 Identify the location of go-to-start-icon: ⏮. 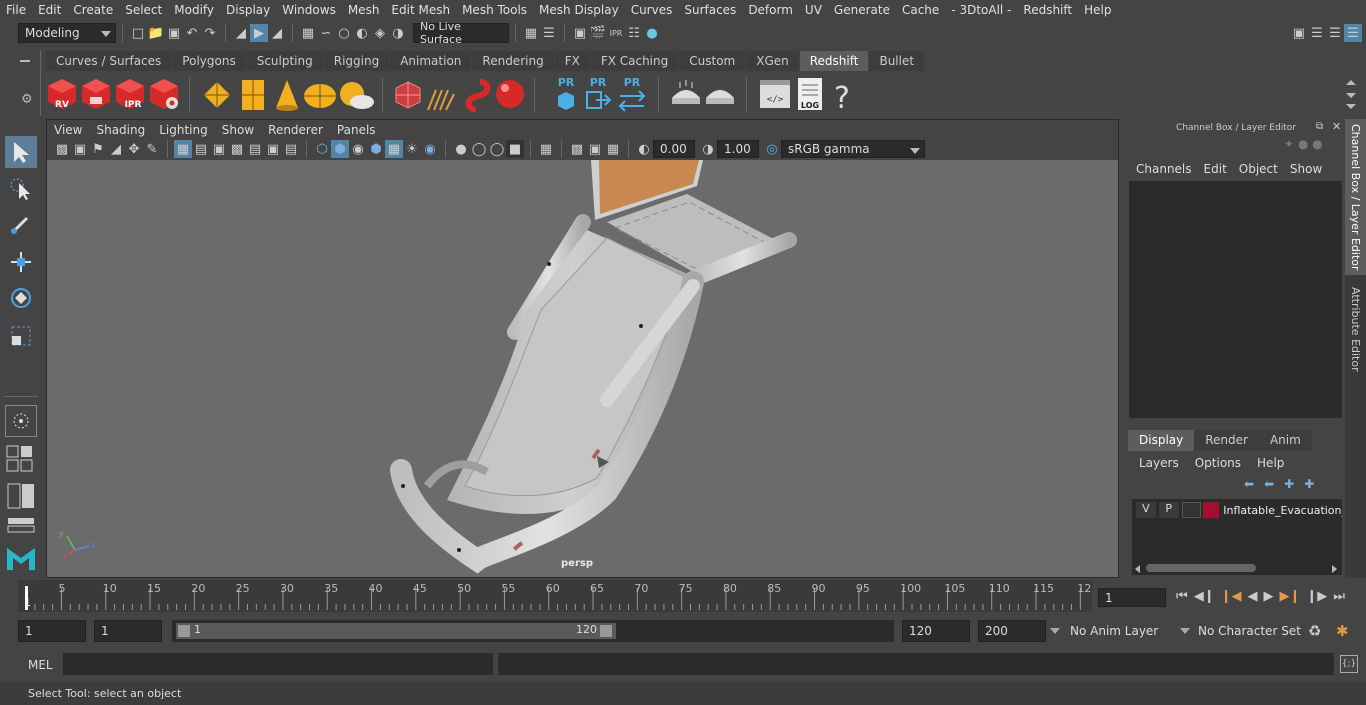
(1182, 596).